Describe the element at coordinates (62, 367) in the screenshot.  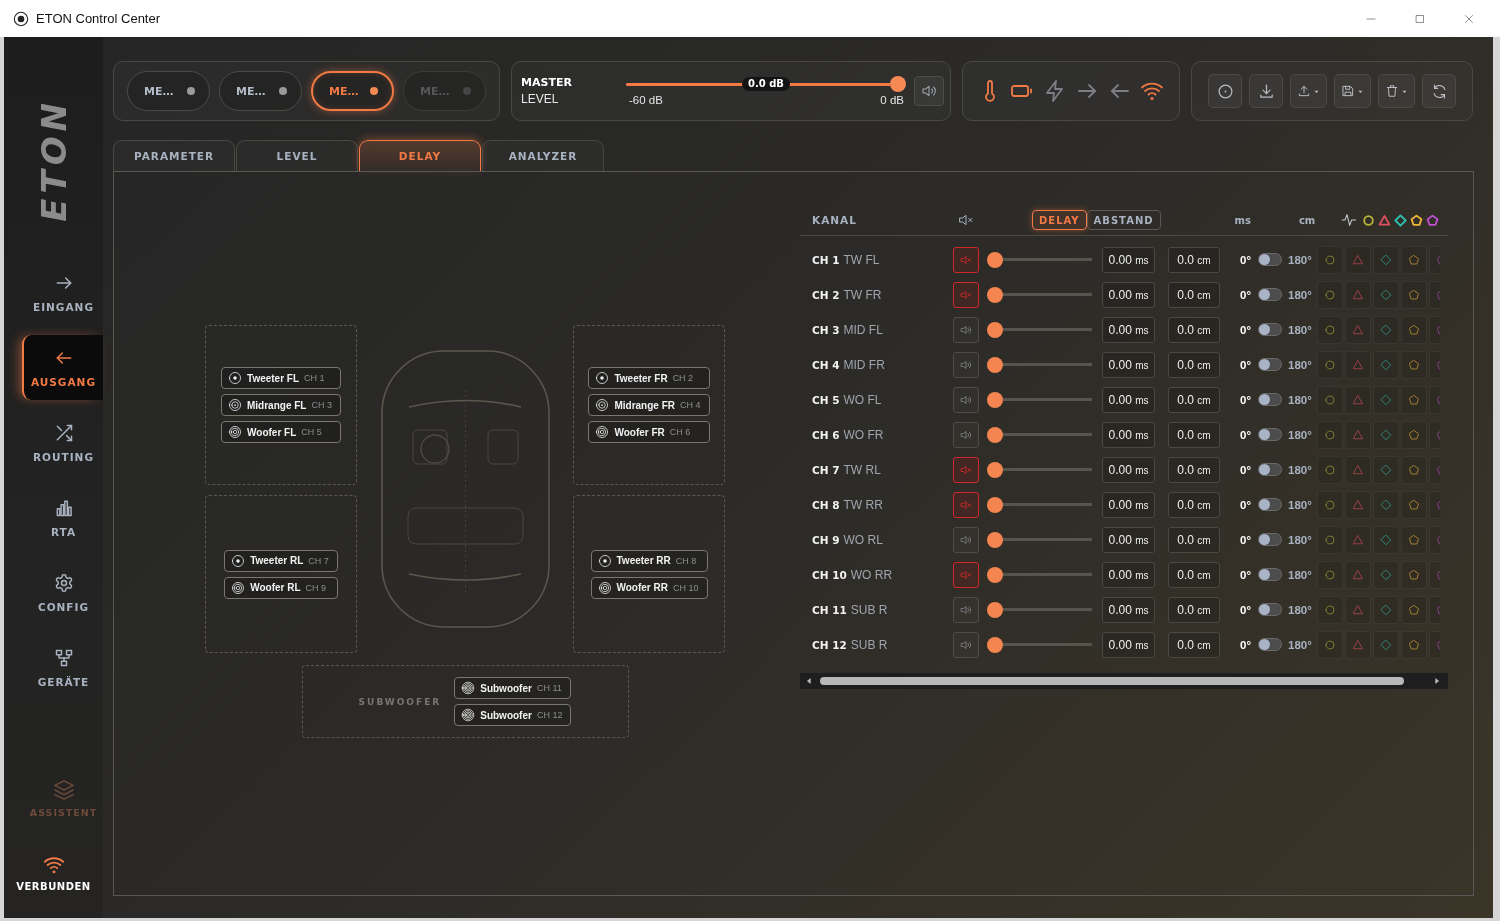
I see `nav-item: AUSGANG` at that location.